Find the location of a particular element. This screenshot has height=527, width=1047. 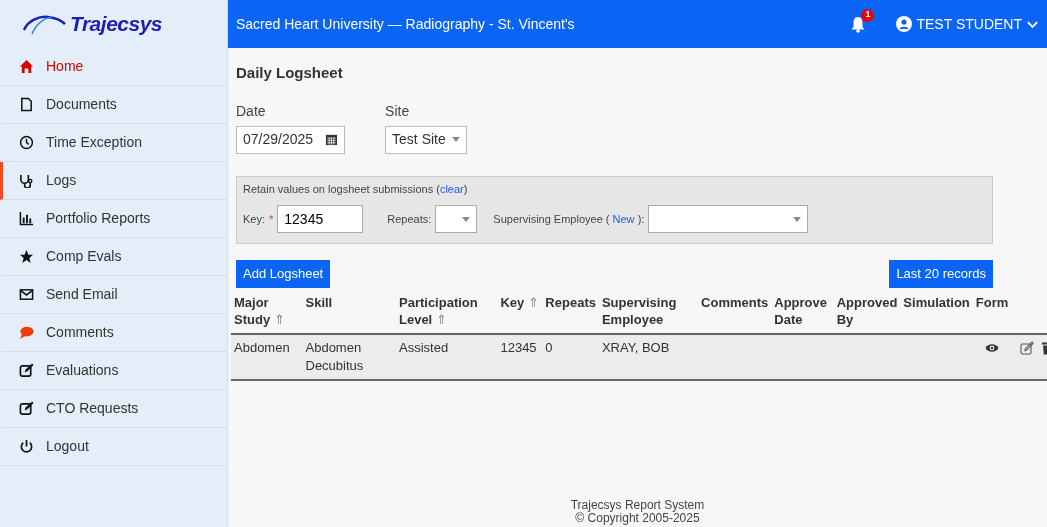

edit-icon is located at coordinates (1027, 348).